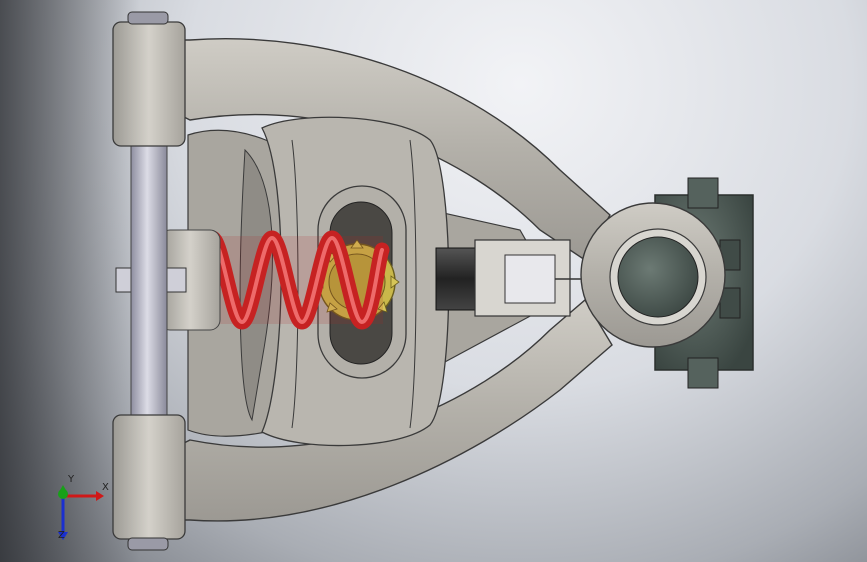 Image resolution: width=867 pixels, height=562 pixels. I want to click on z-axis-label: Z, so click(61, 535).